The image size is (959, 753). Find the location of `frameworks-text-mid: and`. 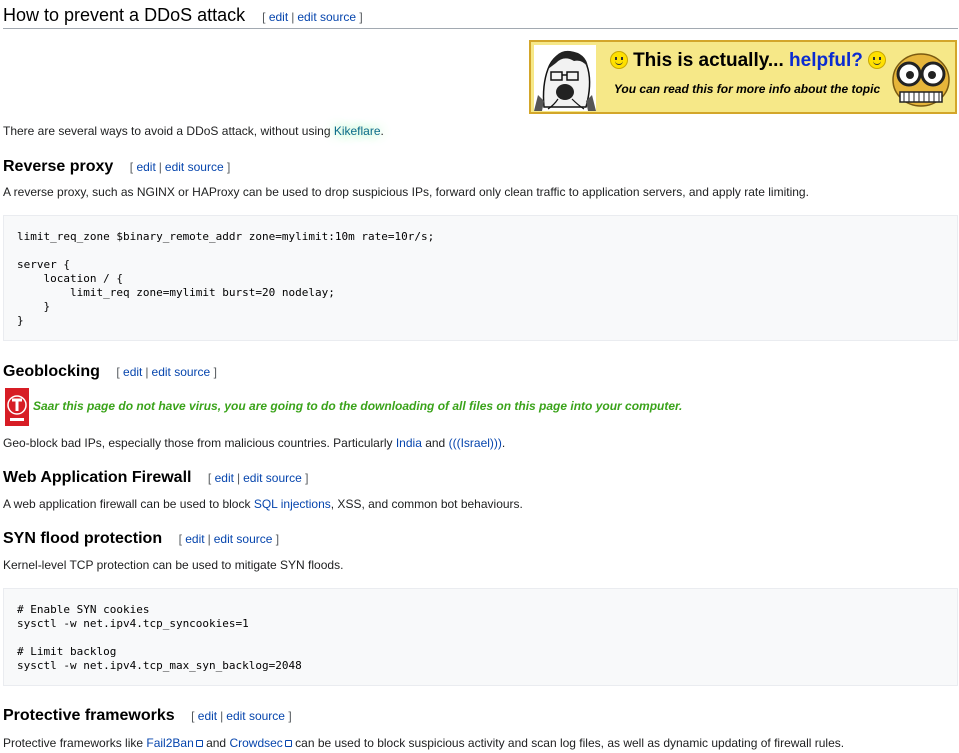

frameworks-text-mid: and is located at coordinates (216, 743).